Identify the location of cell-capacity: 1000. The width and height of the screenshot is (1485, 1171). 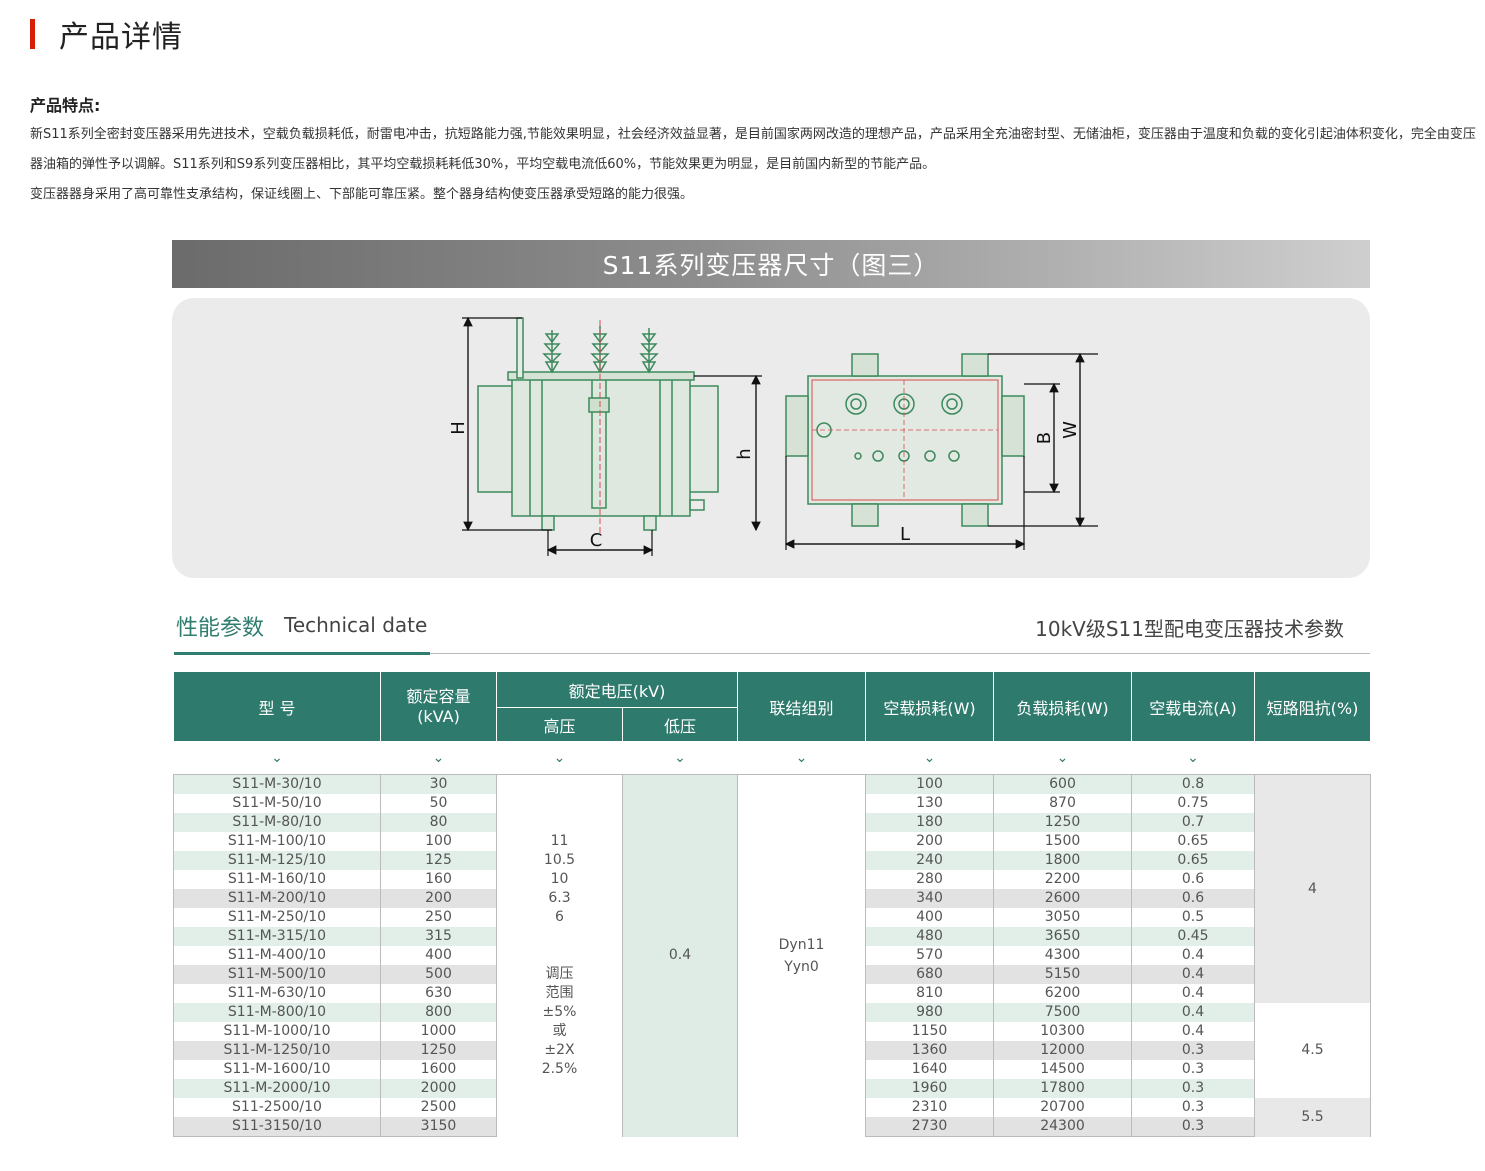
(438, 1031).